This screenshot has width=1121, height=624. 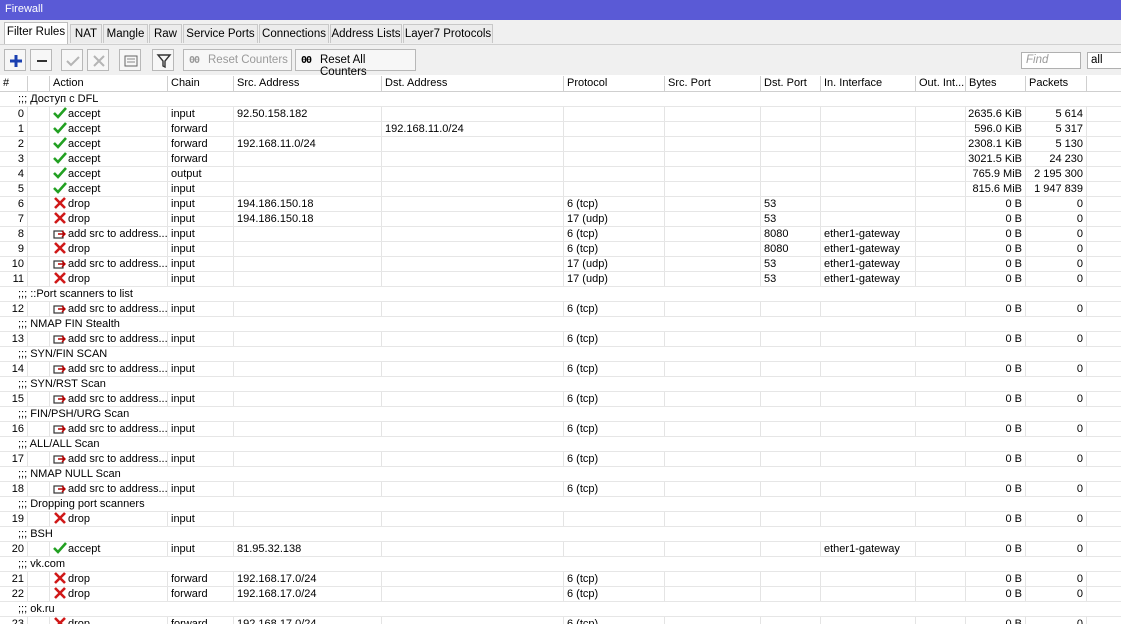 What do you see at coordinates (237, 60) in the screenshot?
I see `reset-counters-button: 00 Reset Counters` at bounding box center [237, 60].